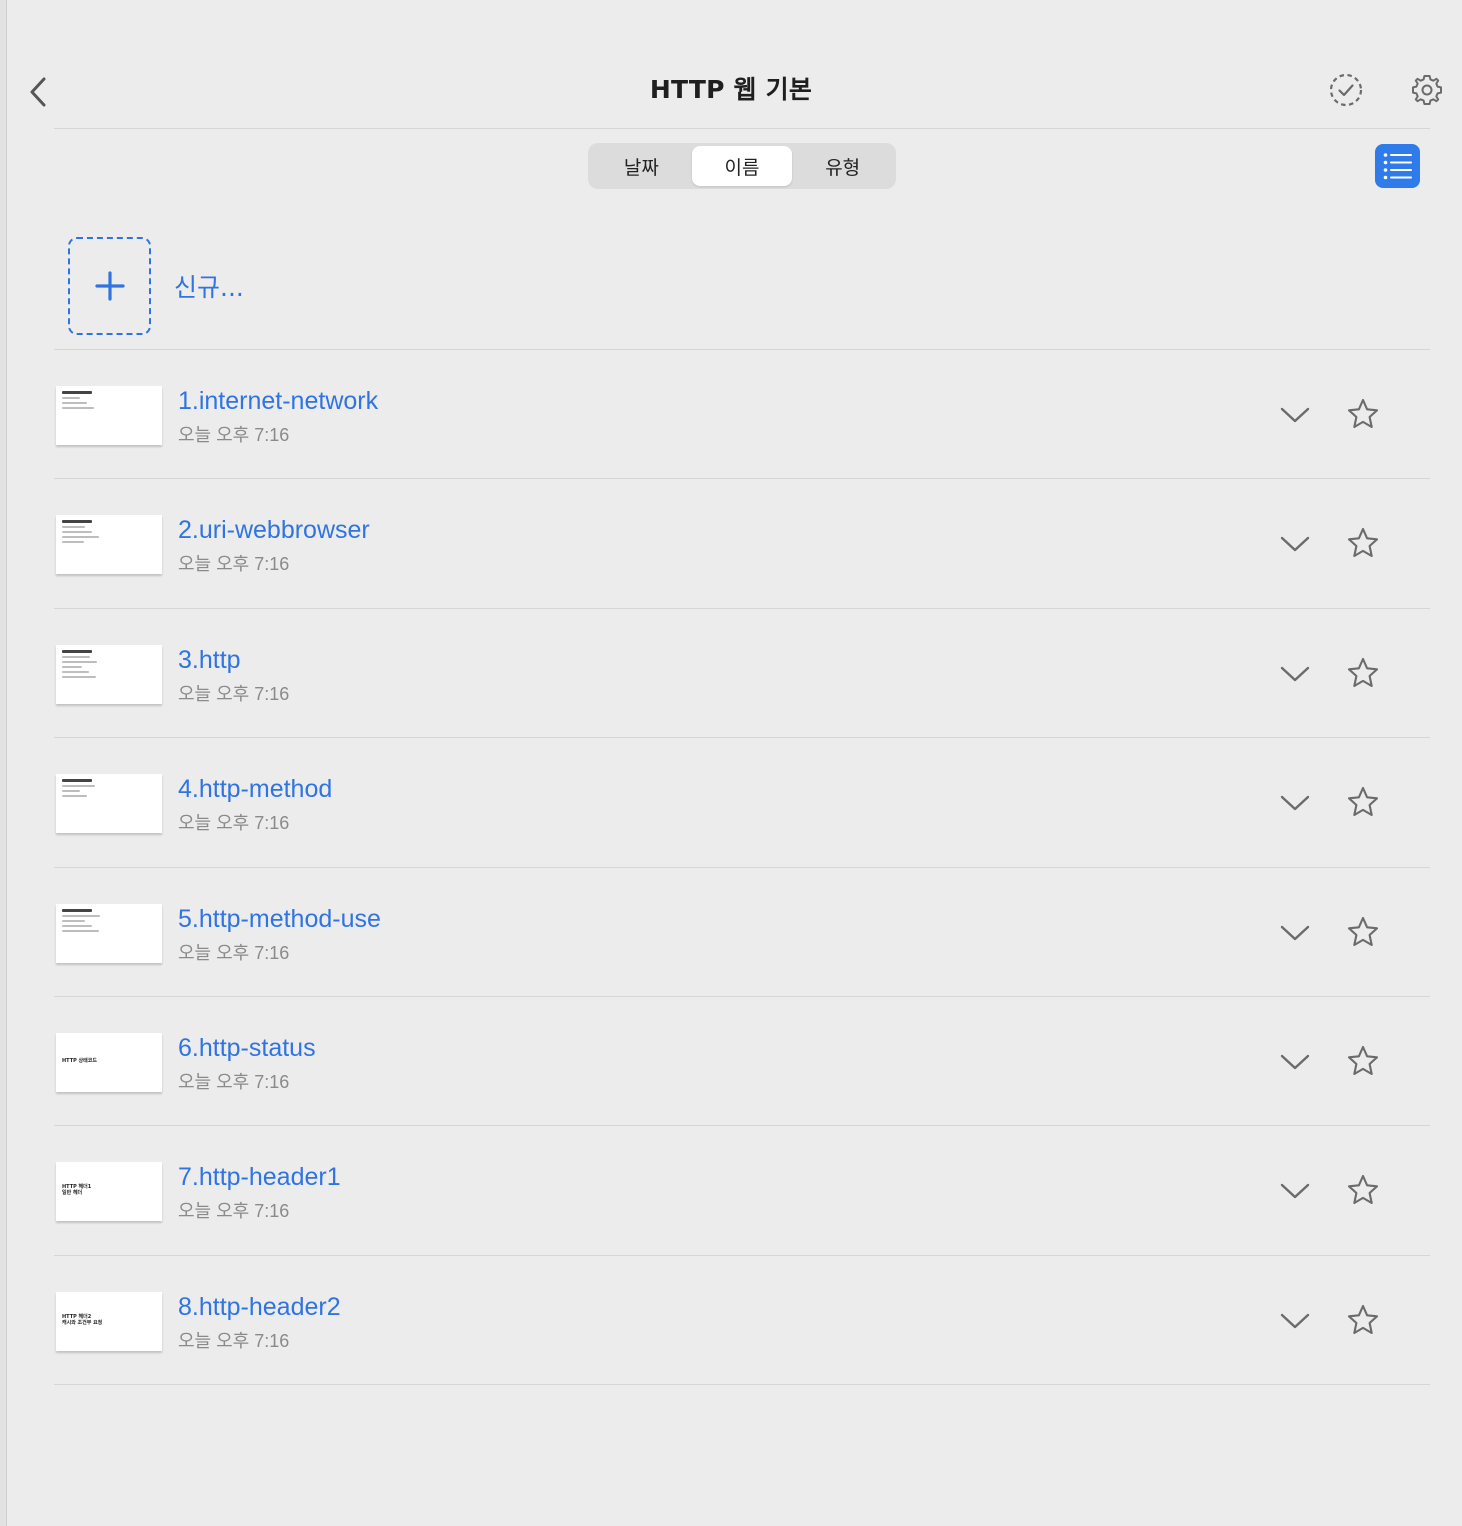  I want to click on file-row: 1.internet-network 오늘 오후 7:16, so click(742, 415).